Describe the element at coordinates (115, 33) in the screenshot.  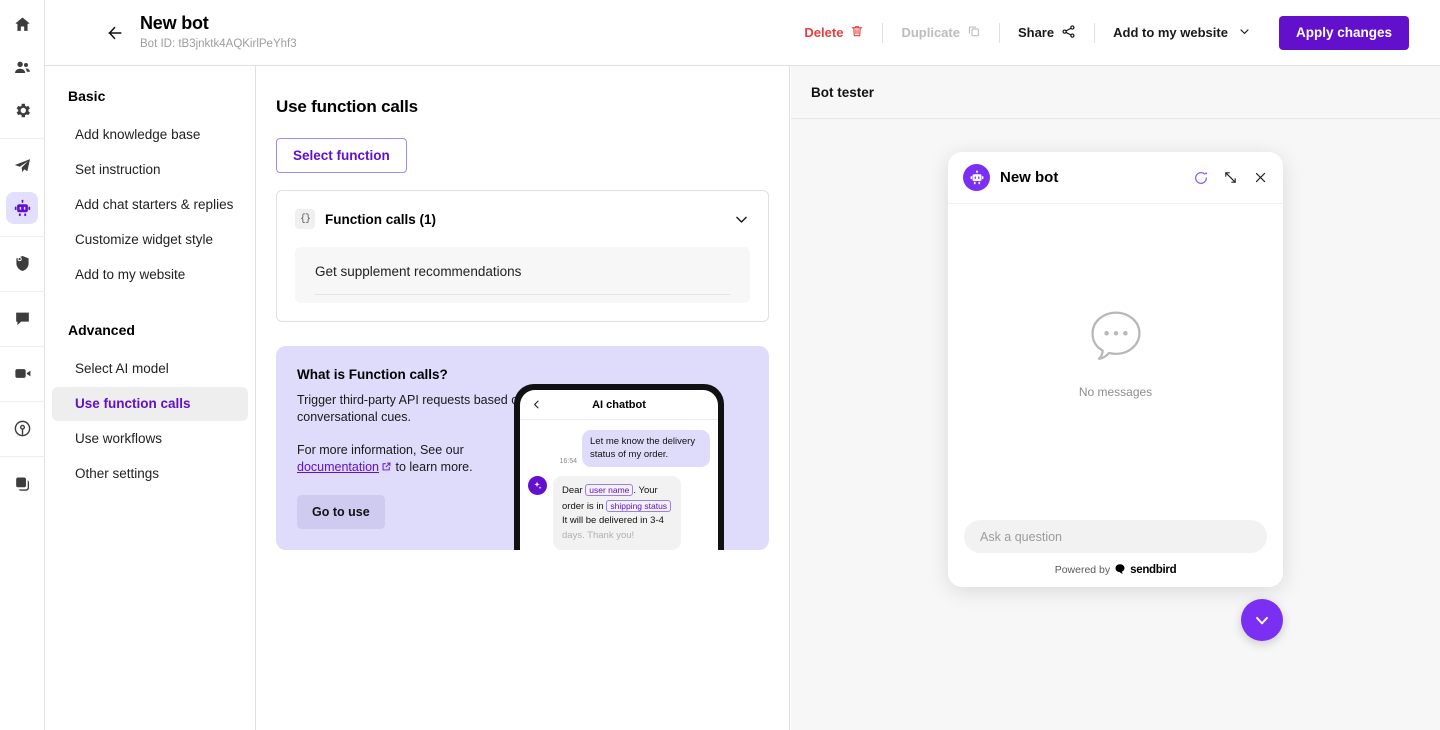
I see `back-arrow-icon` at that location.